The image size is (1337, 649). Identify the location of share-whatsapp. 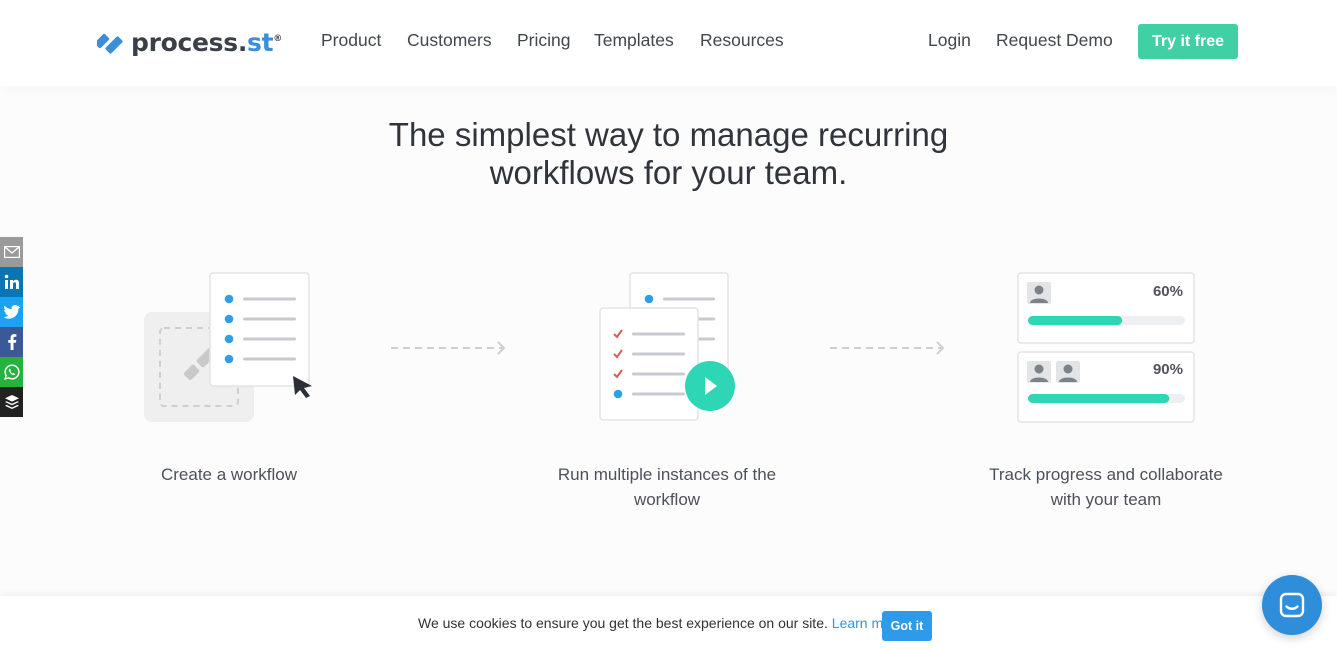
(11, 372).